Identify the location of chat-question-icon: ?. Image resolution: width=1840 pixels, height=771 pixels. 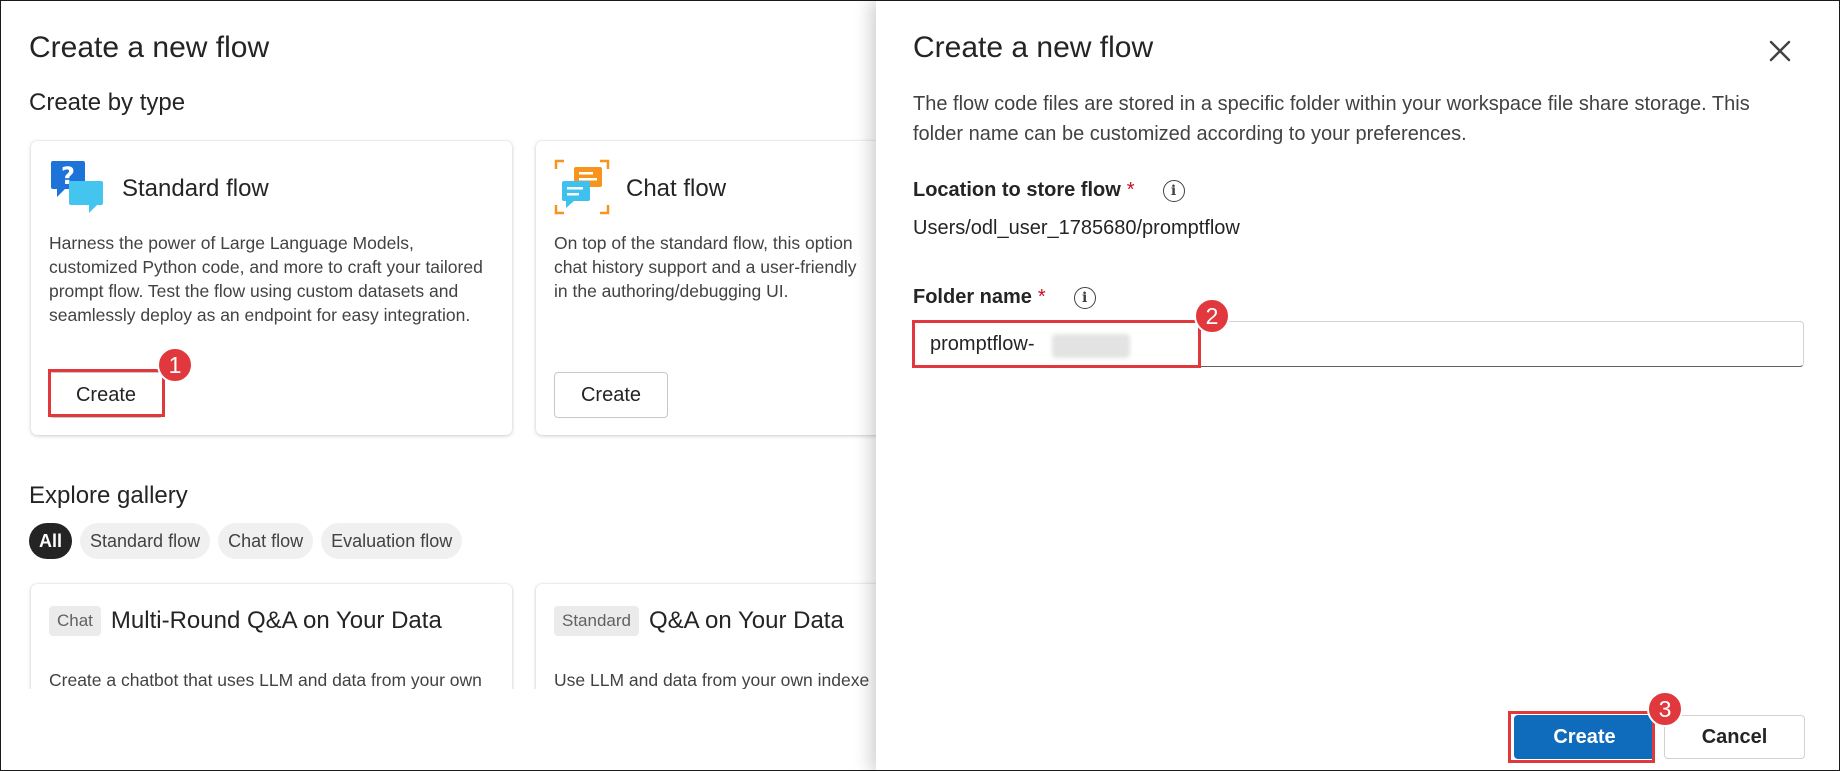
(77, 189).